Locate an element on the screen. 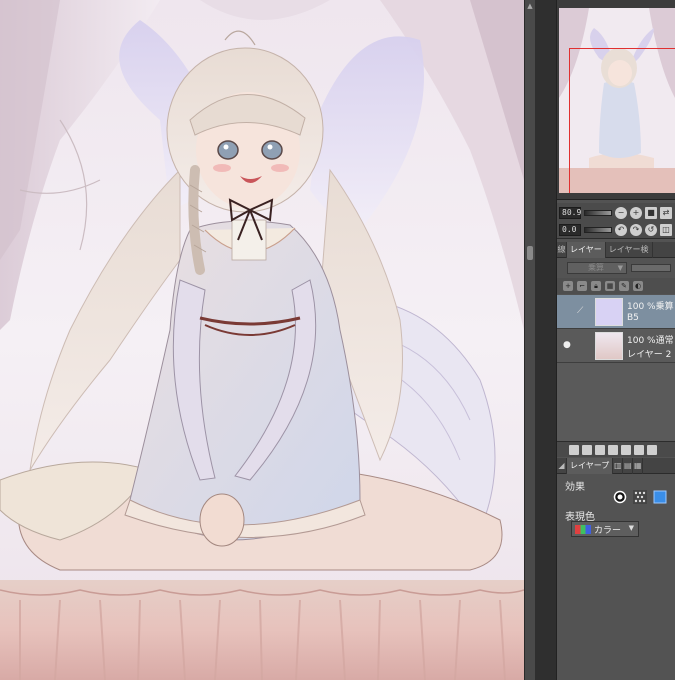  tab-layer: レイヤー is located at coordinates (586, 250).